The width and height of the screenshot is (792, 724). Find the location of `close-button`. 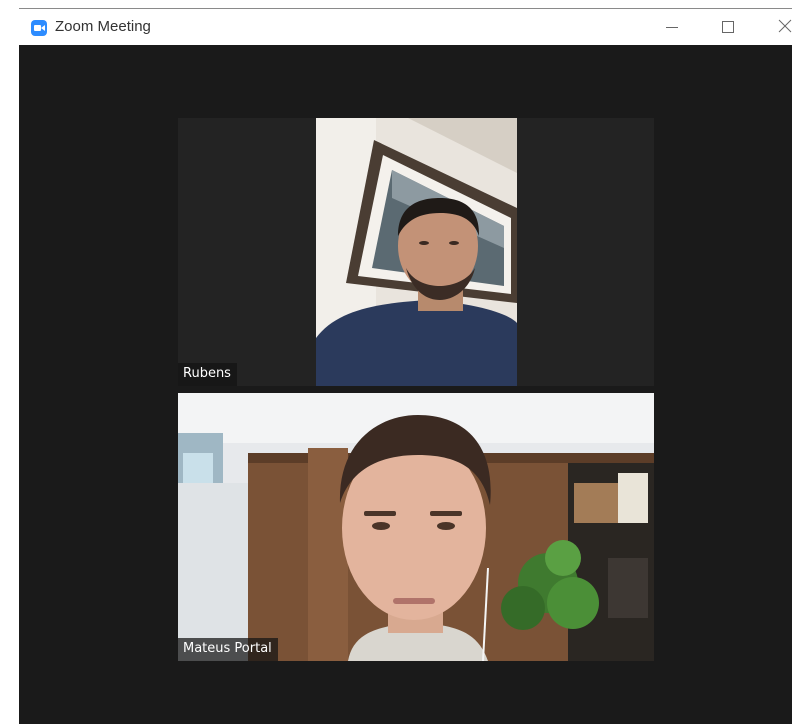

close-button is located at coordinates (776, 27).